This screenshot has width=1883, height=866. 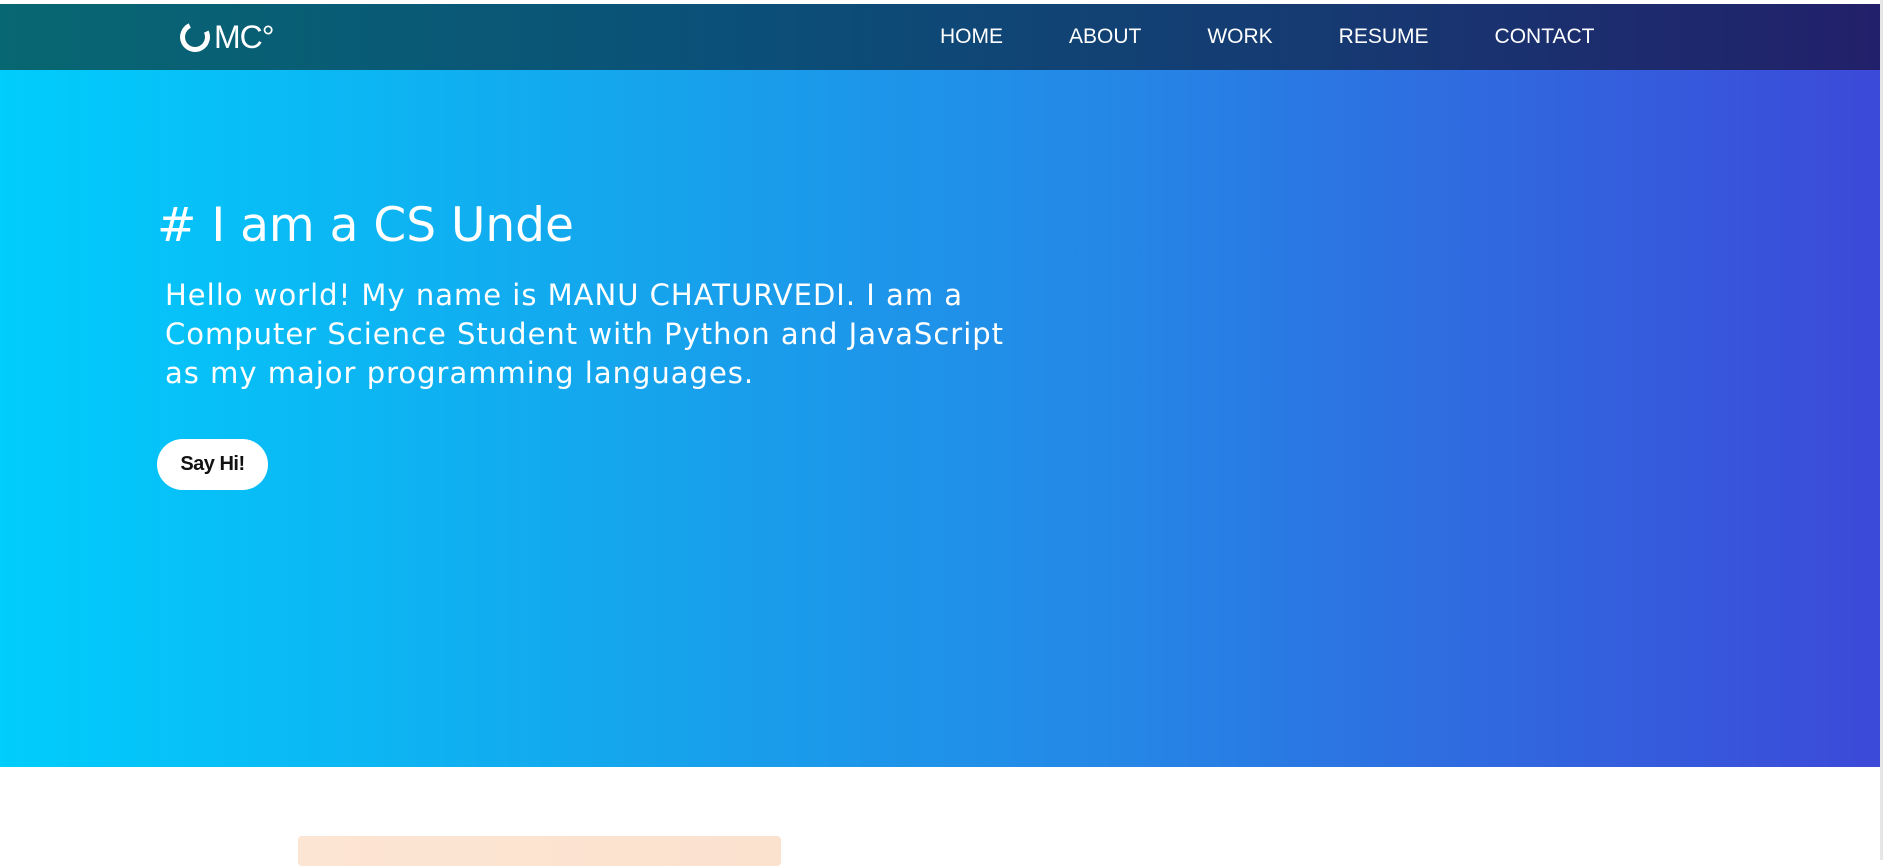 What do you see at coordinates (1384, 37) in the screenshot?
I see `nav-link-resume: RESUME` at bounding box center [1384, 37].